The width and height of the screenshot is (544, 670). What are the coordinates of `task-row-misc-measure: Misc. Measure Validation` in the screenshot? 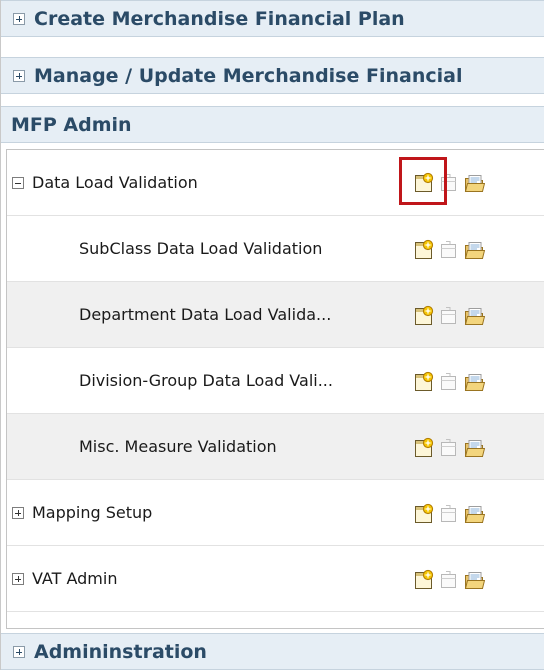 It's located at (275, 447).